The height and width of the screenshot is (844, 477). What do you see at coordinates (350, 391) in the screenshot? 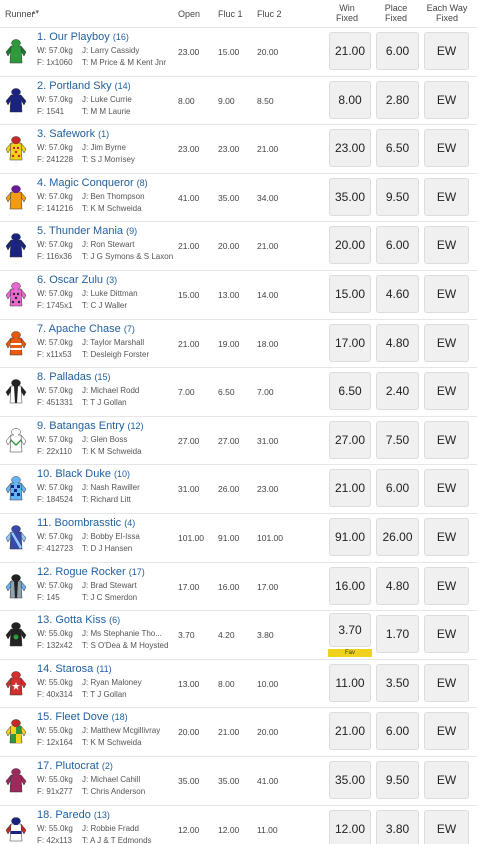
I see `win-fixed-button: 6.50` at bounding box center [350, 391].